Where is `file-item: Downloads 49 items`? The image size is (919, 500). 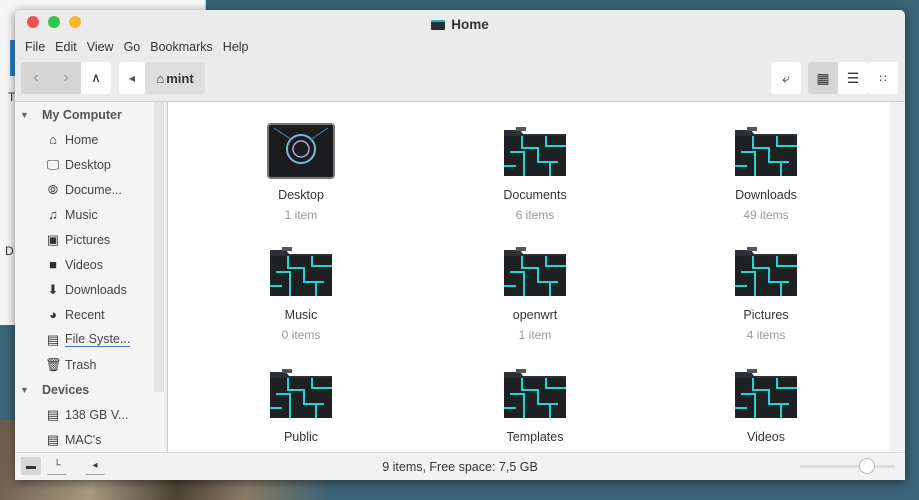
file-item: Downloads 49 items is located at coordinates (766, 172).